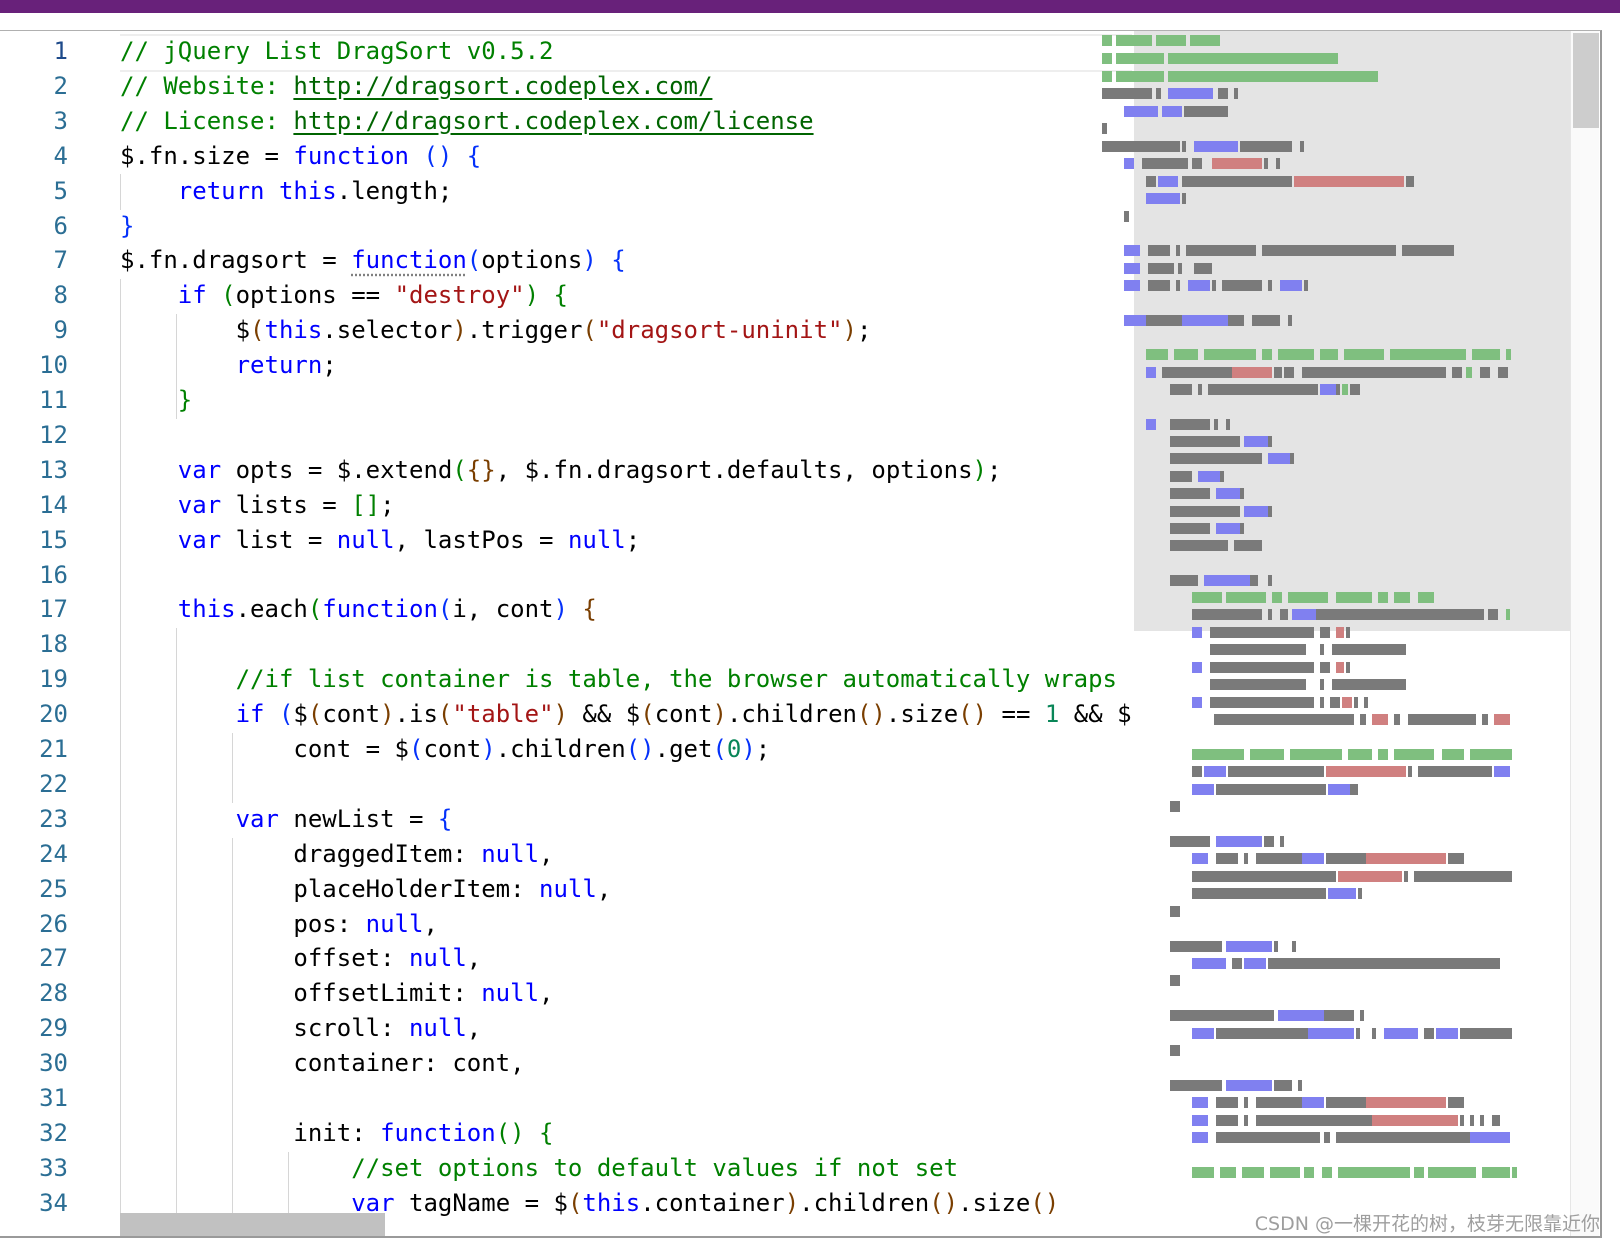 This screenshot has height=1250, width=1620. I want to click on code-line: return this.length;, so click(286, 191).